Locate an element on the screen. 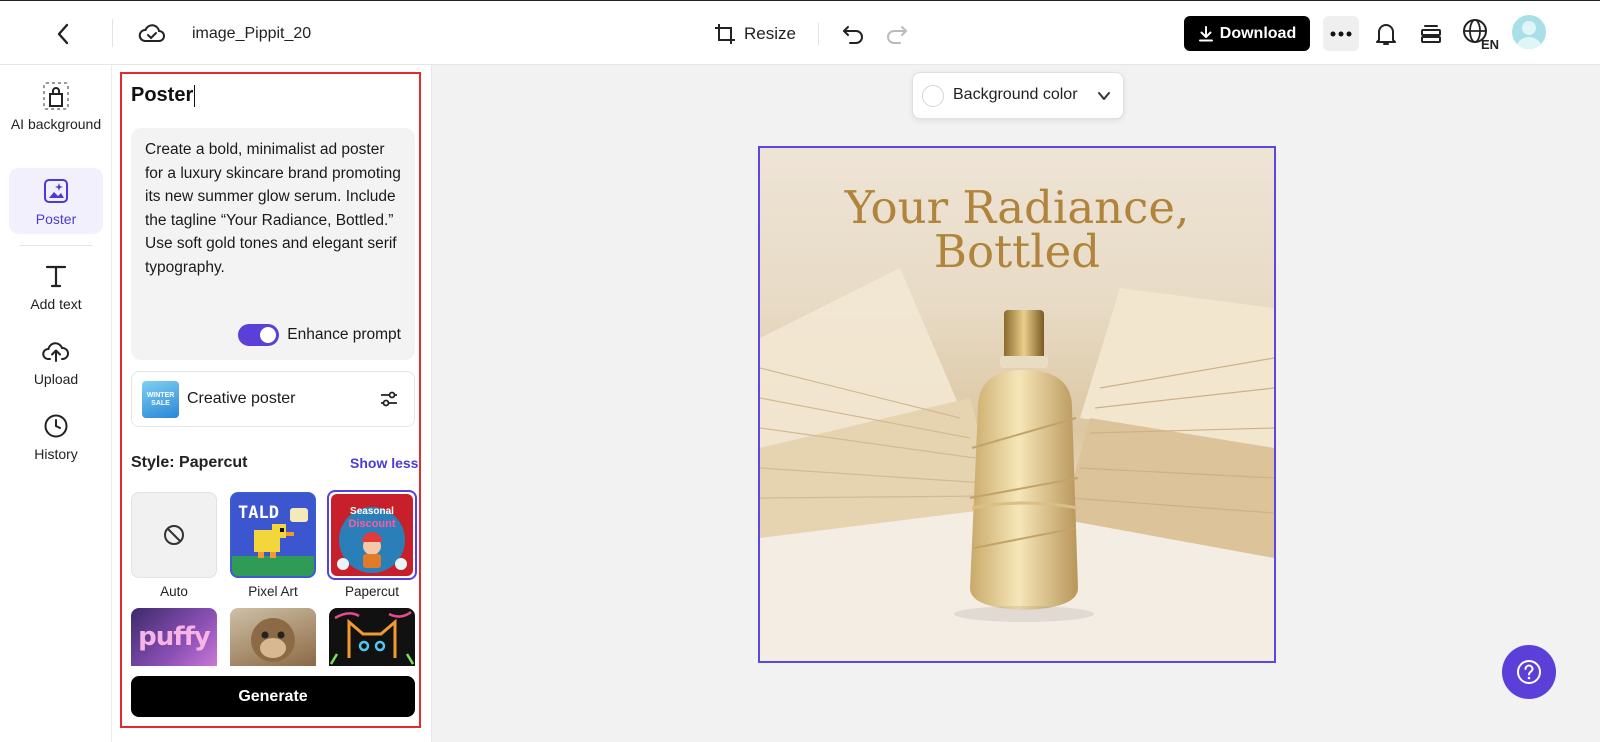 The width and height of the screenshot is (1600, 742). style-label-papercut: Papercut is located at coordinates (372, 591).